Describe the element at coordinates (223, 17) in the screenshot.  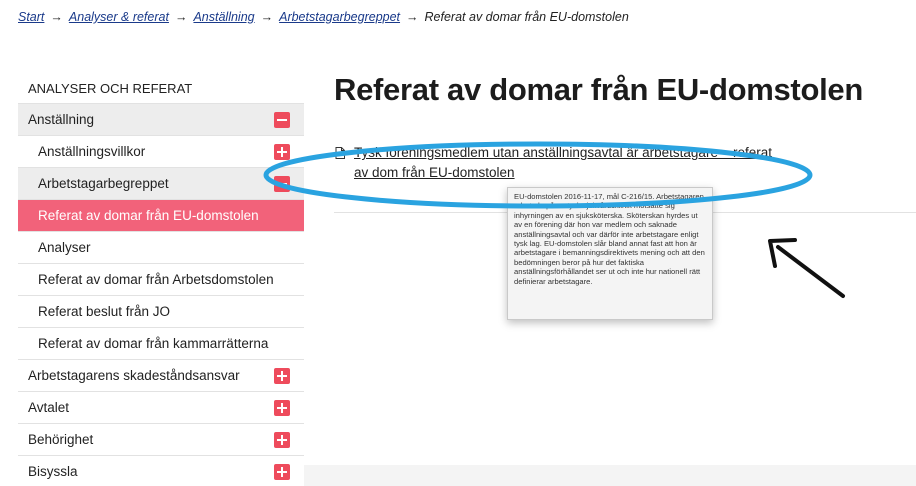
I see `breadcrumb-link-anstallning: Anställning` at that location.